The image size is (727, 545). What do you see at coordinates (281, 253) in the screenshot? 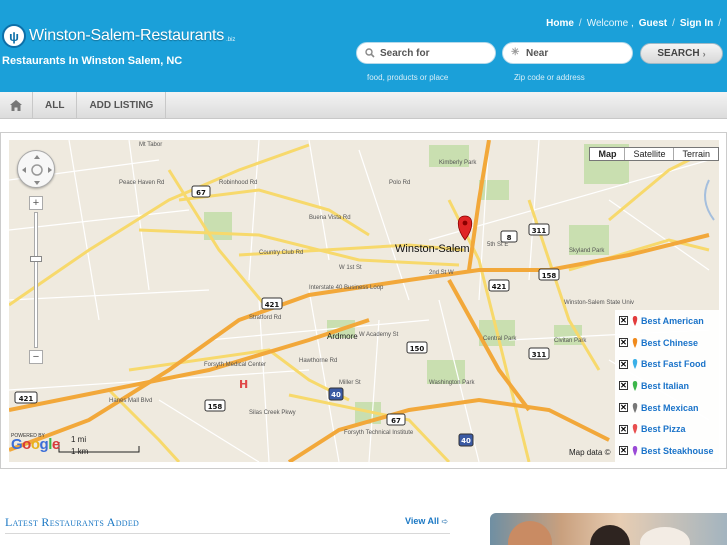
I see `map-label: Country Club Rd` at bounding box center [281, 253].